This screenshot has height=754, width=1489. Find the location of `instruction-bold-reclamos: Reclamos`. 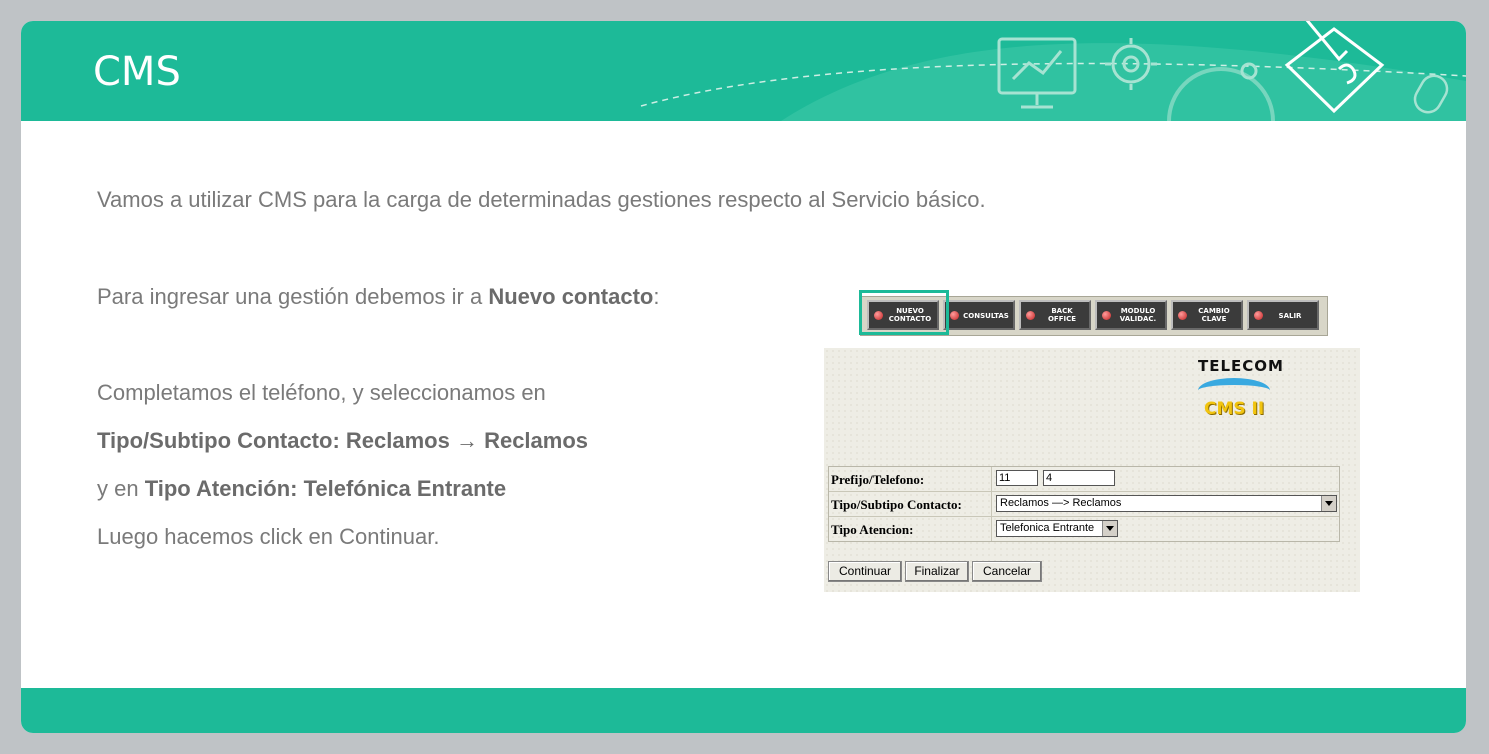

instruction-bold-reclamos: Reclamos is located at coordinates (533, 440).